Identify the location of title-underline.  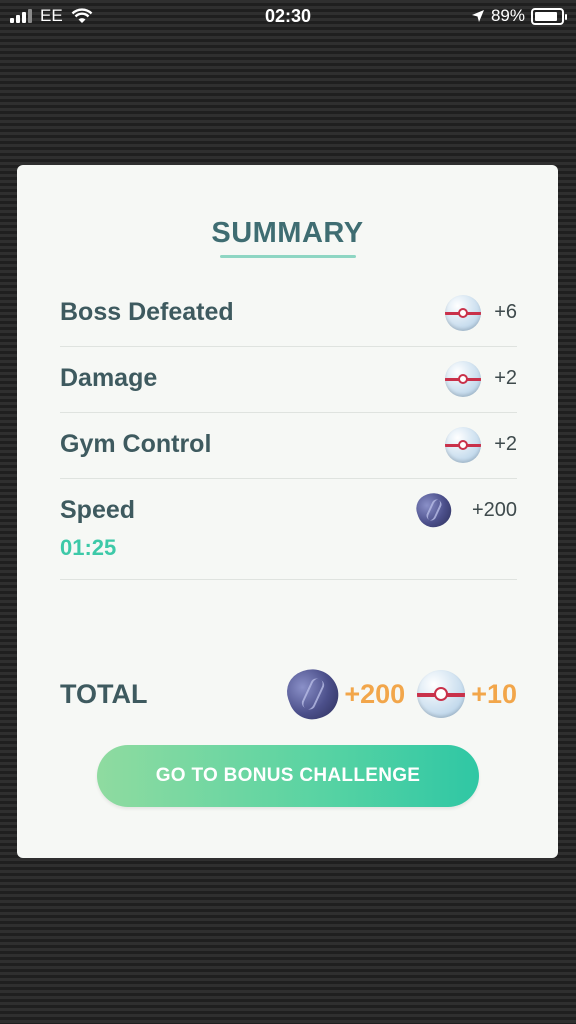
(288, 256).